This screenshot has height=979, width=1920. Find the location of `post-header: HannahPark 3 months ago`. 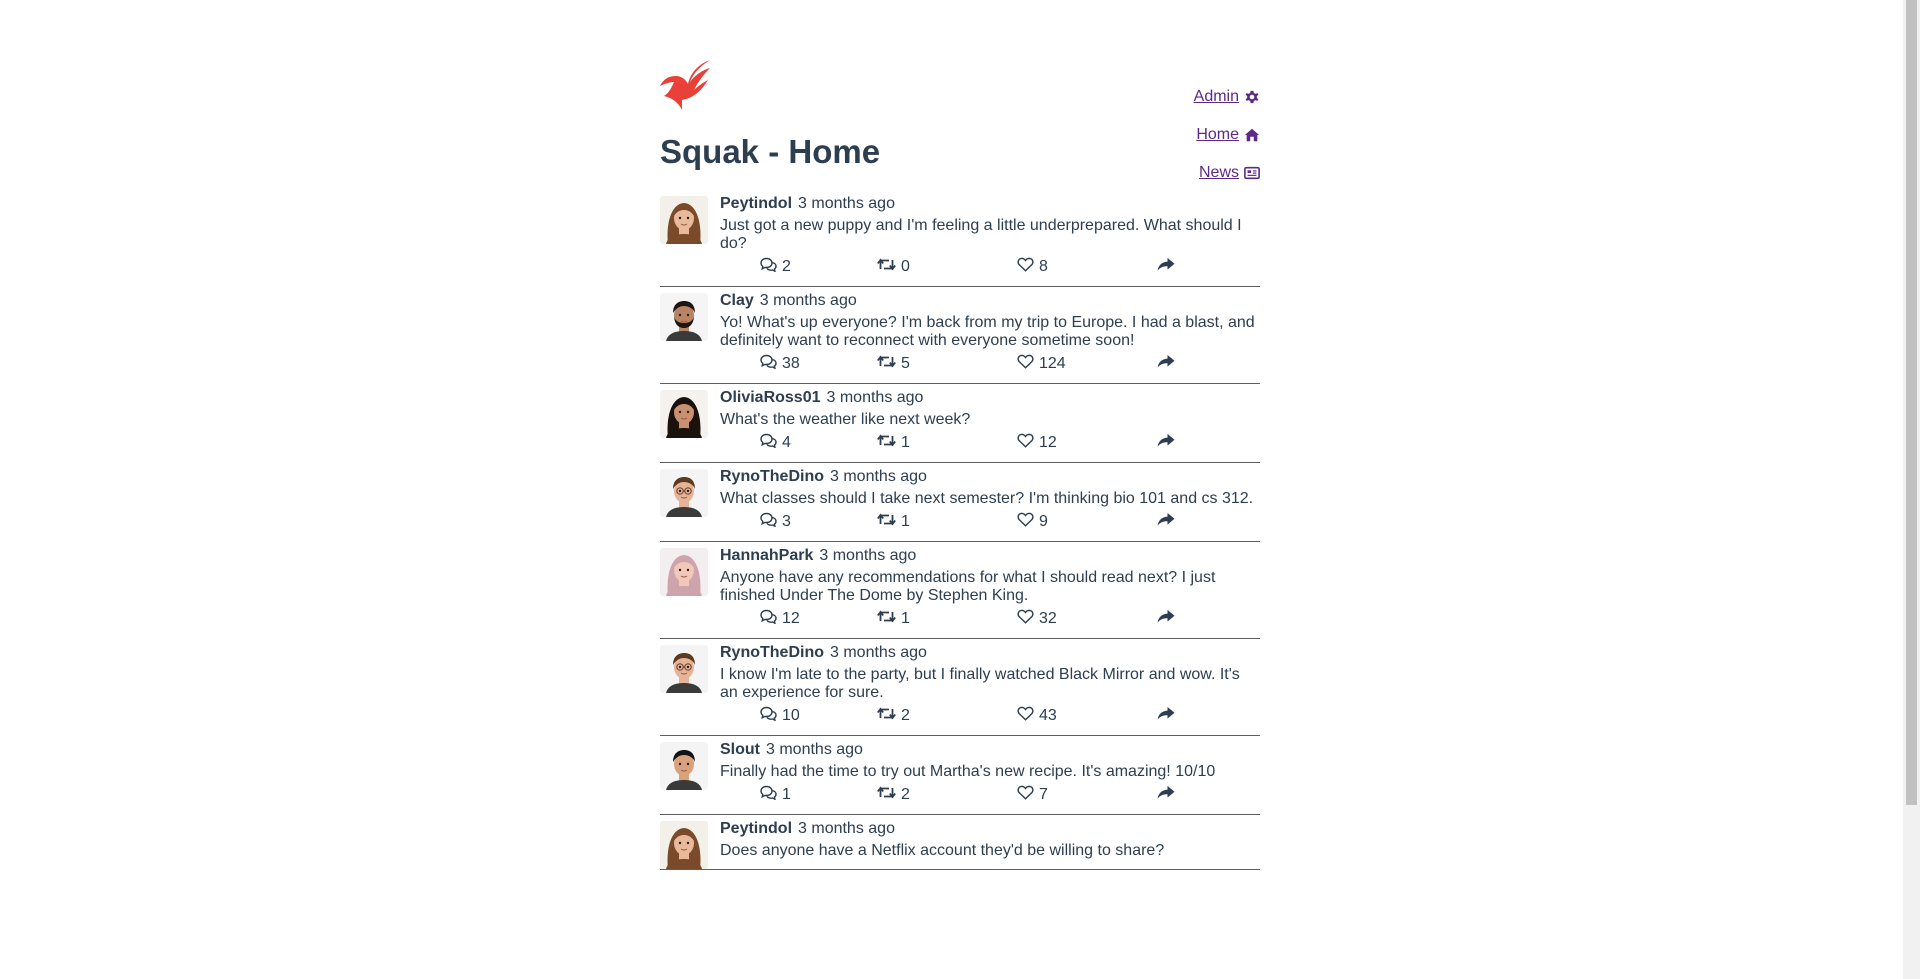

post-header: HannahPark 3 months ago is located at coordinates (990, 556).